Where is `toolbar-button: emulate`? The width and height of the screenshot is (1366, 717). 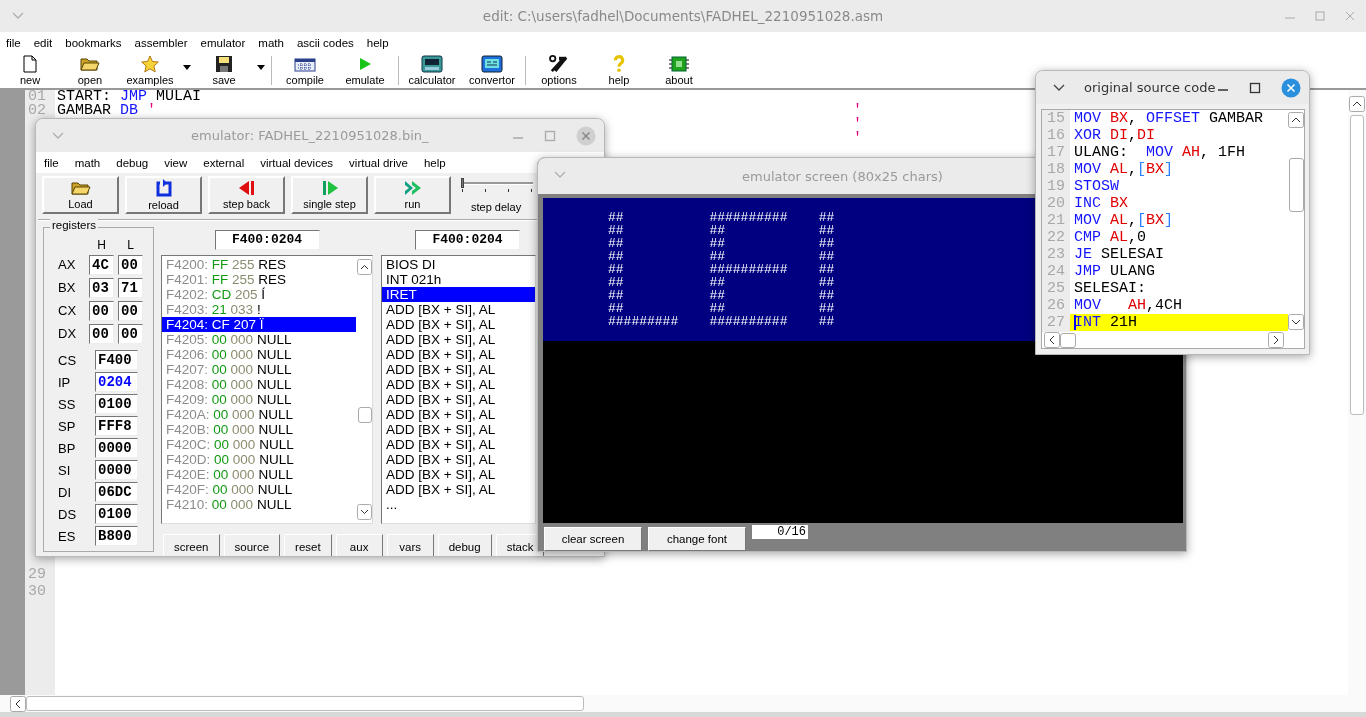 toolbar-button: emulate is located at coordinates (365, 70).